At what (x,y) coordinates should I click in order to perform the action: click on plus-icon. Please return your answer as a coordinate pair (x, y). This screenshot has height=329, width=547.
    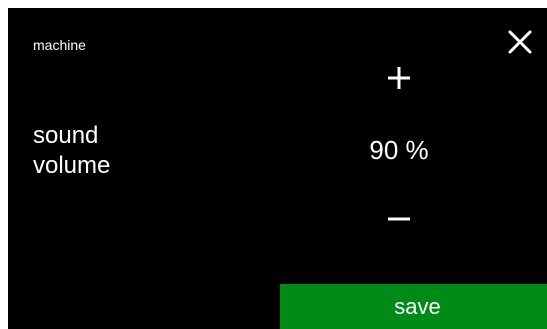
    Looking at the image, I should click on (399, 78).